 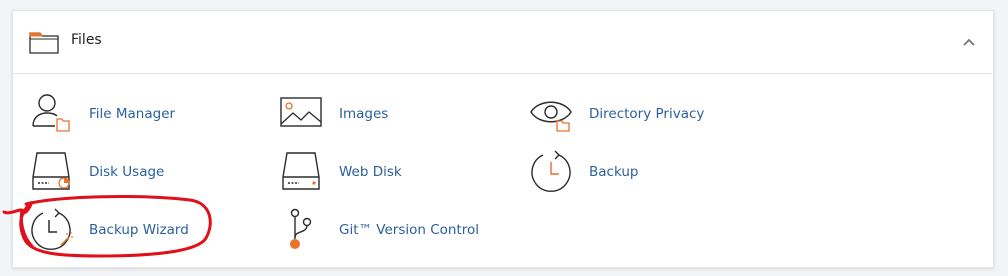 I want to click on backup-link: Backup, so click(x=629, y=174).